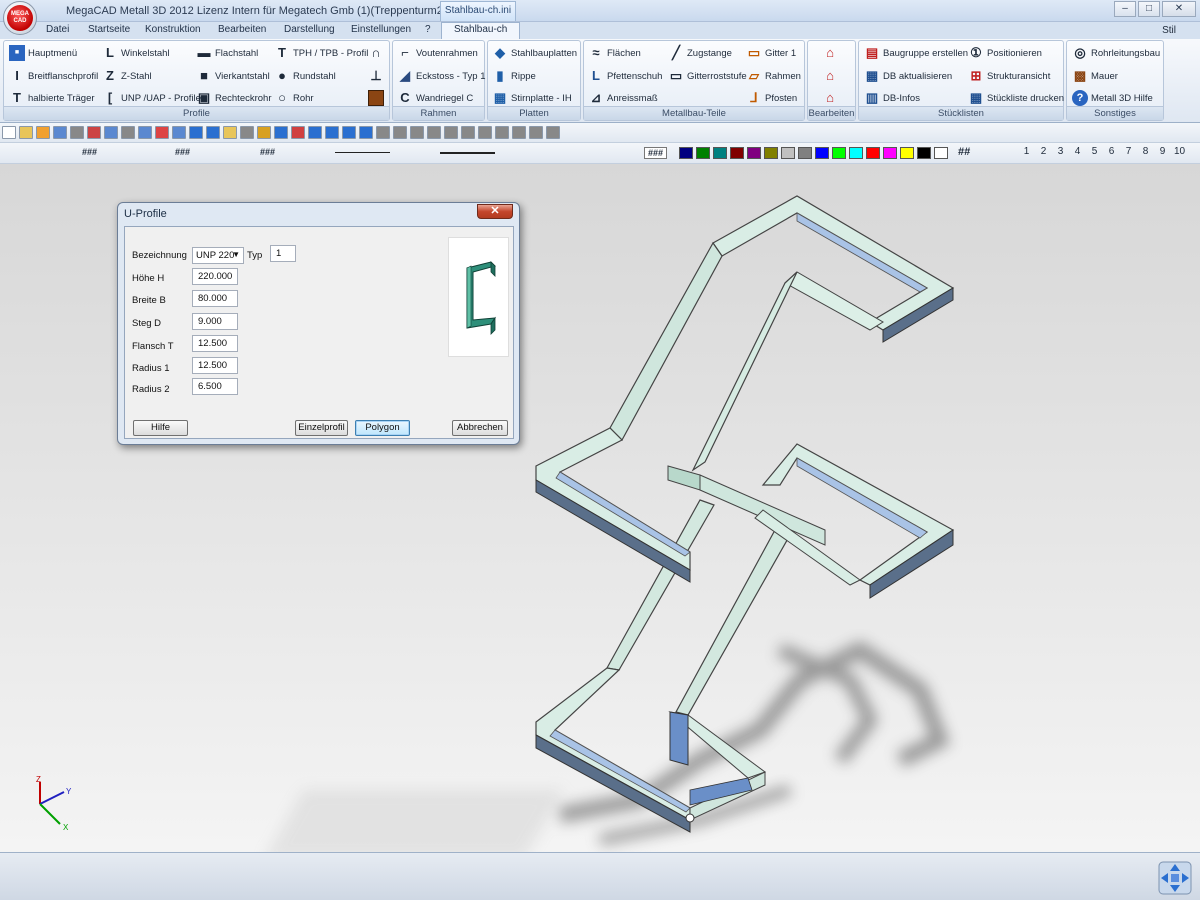 The width and height of the screenshot is (1200, 900). Describe the element at coordinates (1112, 98) in the screenshot. I see `metall3d-hilfe-button: ? Metall 3D Hilfe` at that location.